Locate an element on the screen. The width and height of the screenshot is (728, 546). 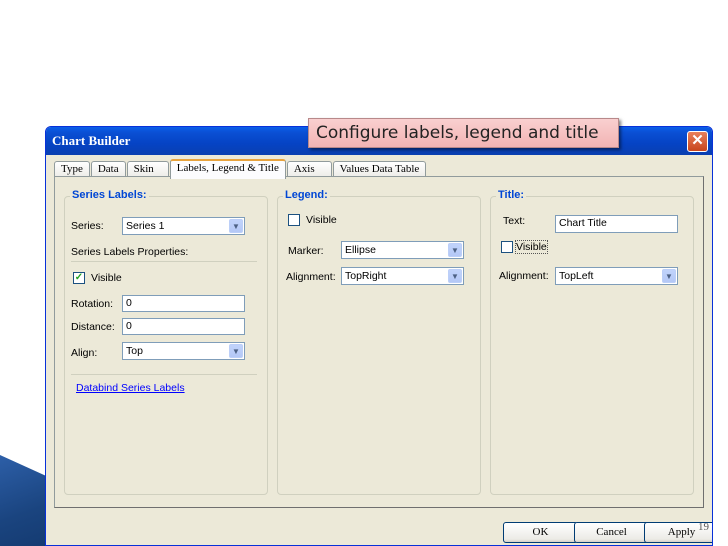
rotation-input: 0 is located at coordinates (183, 303).